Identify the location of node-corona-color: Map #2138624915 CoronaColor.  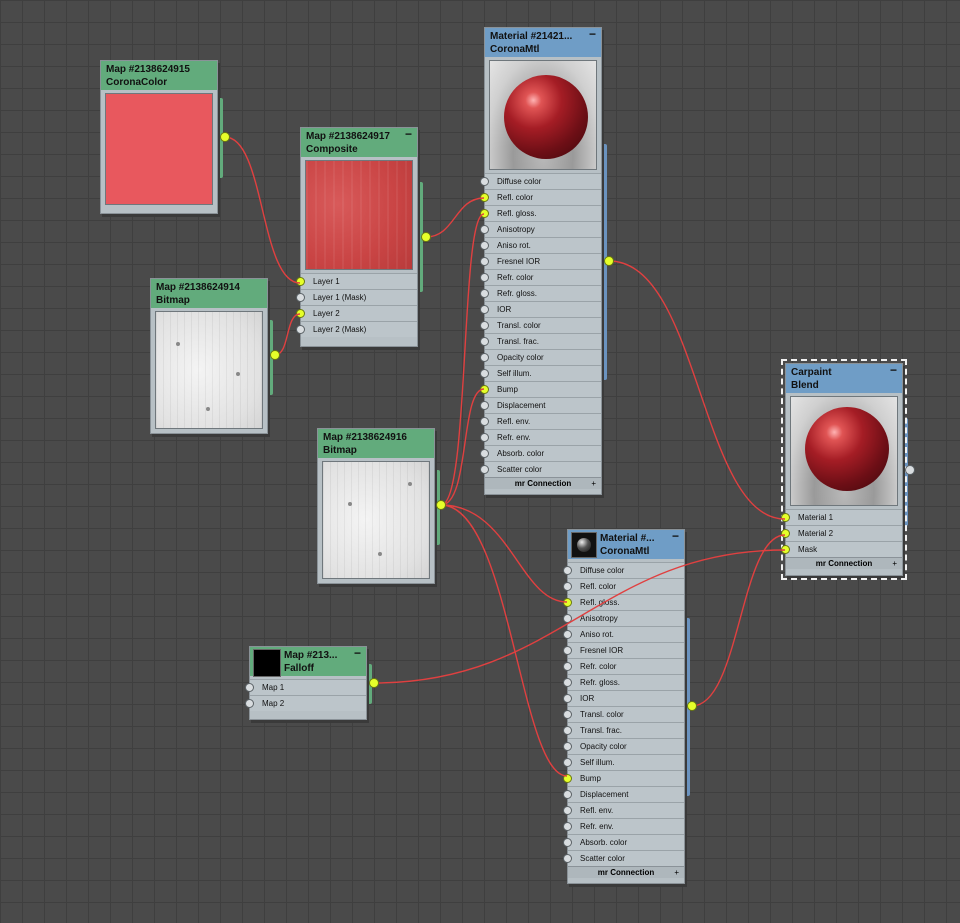
(159, 137).